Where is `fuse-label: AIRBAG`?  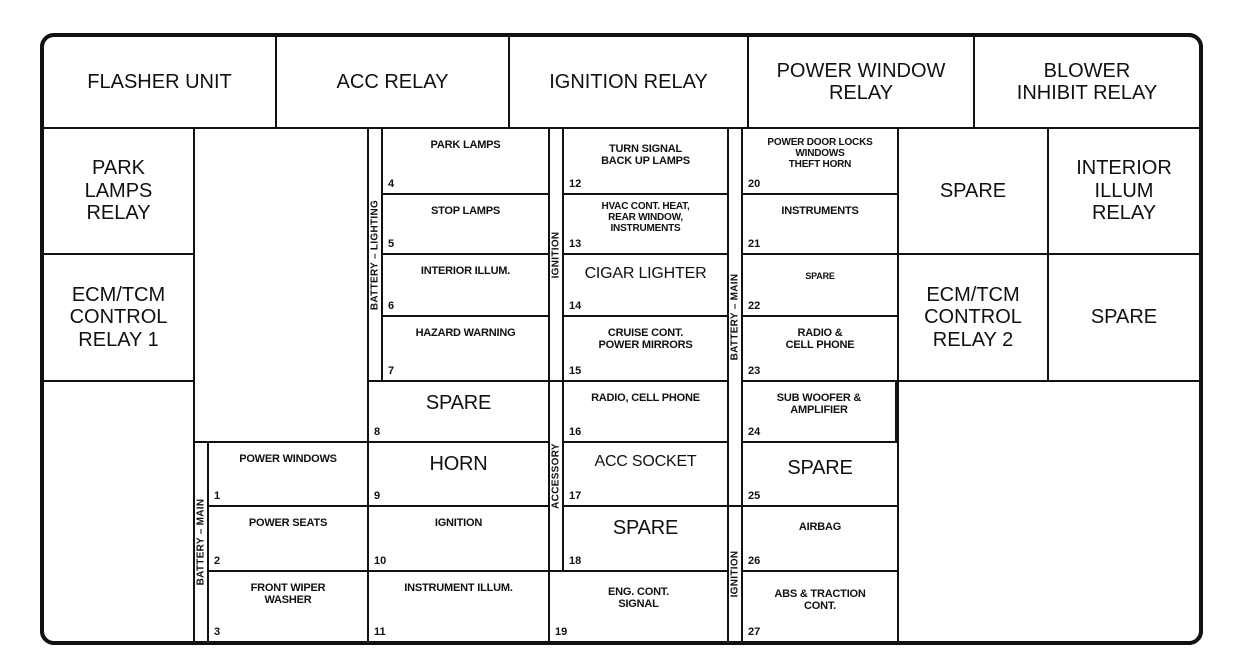
fuse-label: AIRBAG is located at coordinates (820, 527).